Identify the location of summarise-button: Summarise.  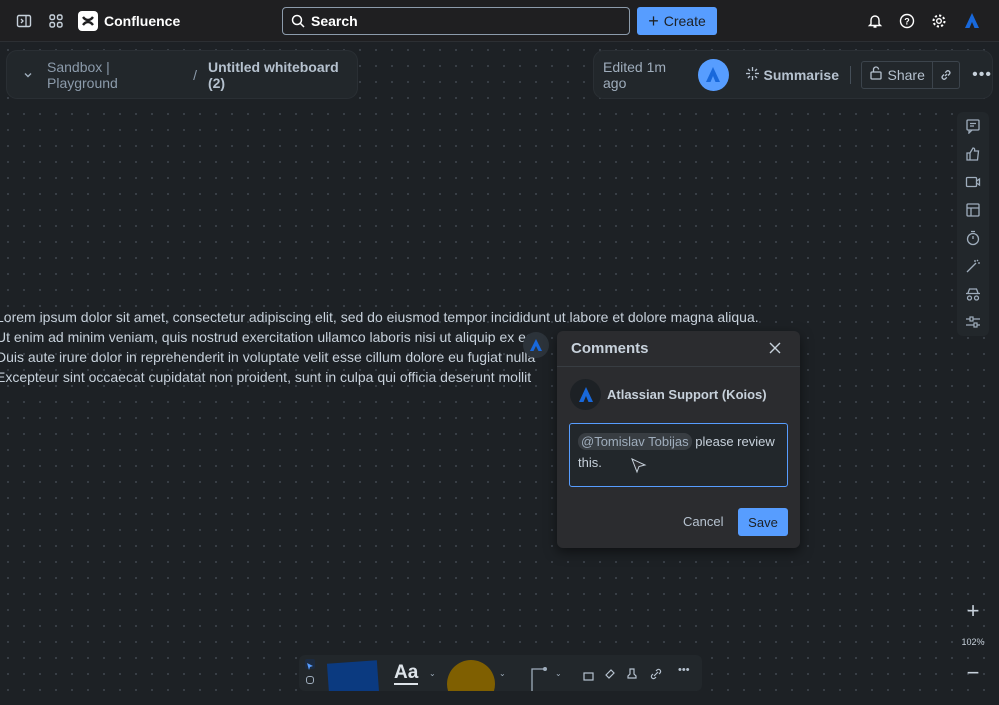
(792, 74).